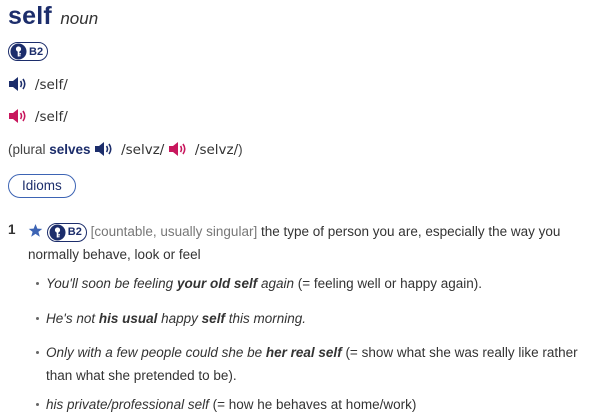 This screenshot has height=420, width=595. Describe the element at coordinates (303, 352) in the screenshot. I see `example-collocation: her real self` at that location.